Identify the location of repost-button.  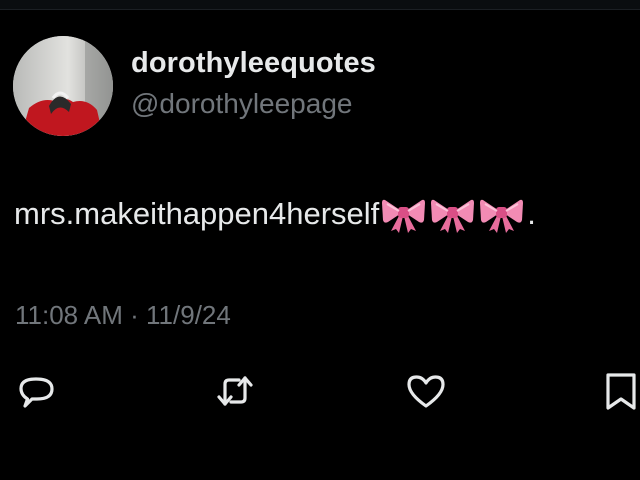
(235, 391).